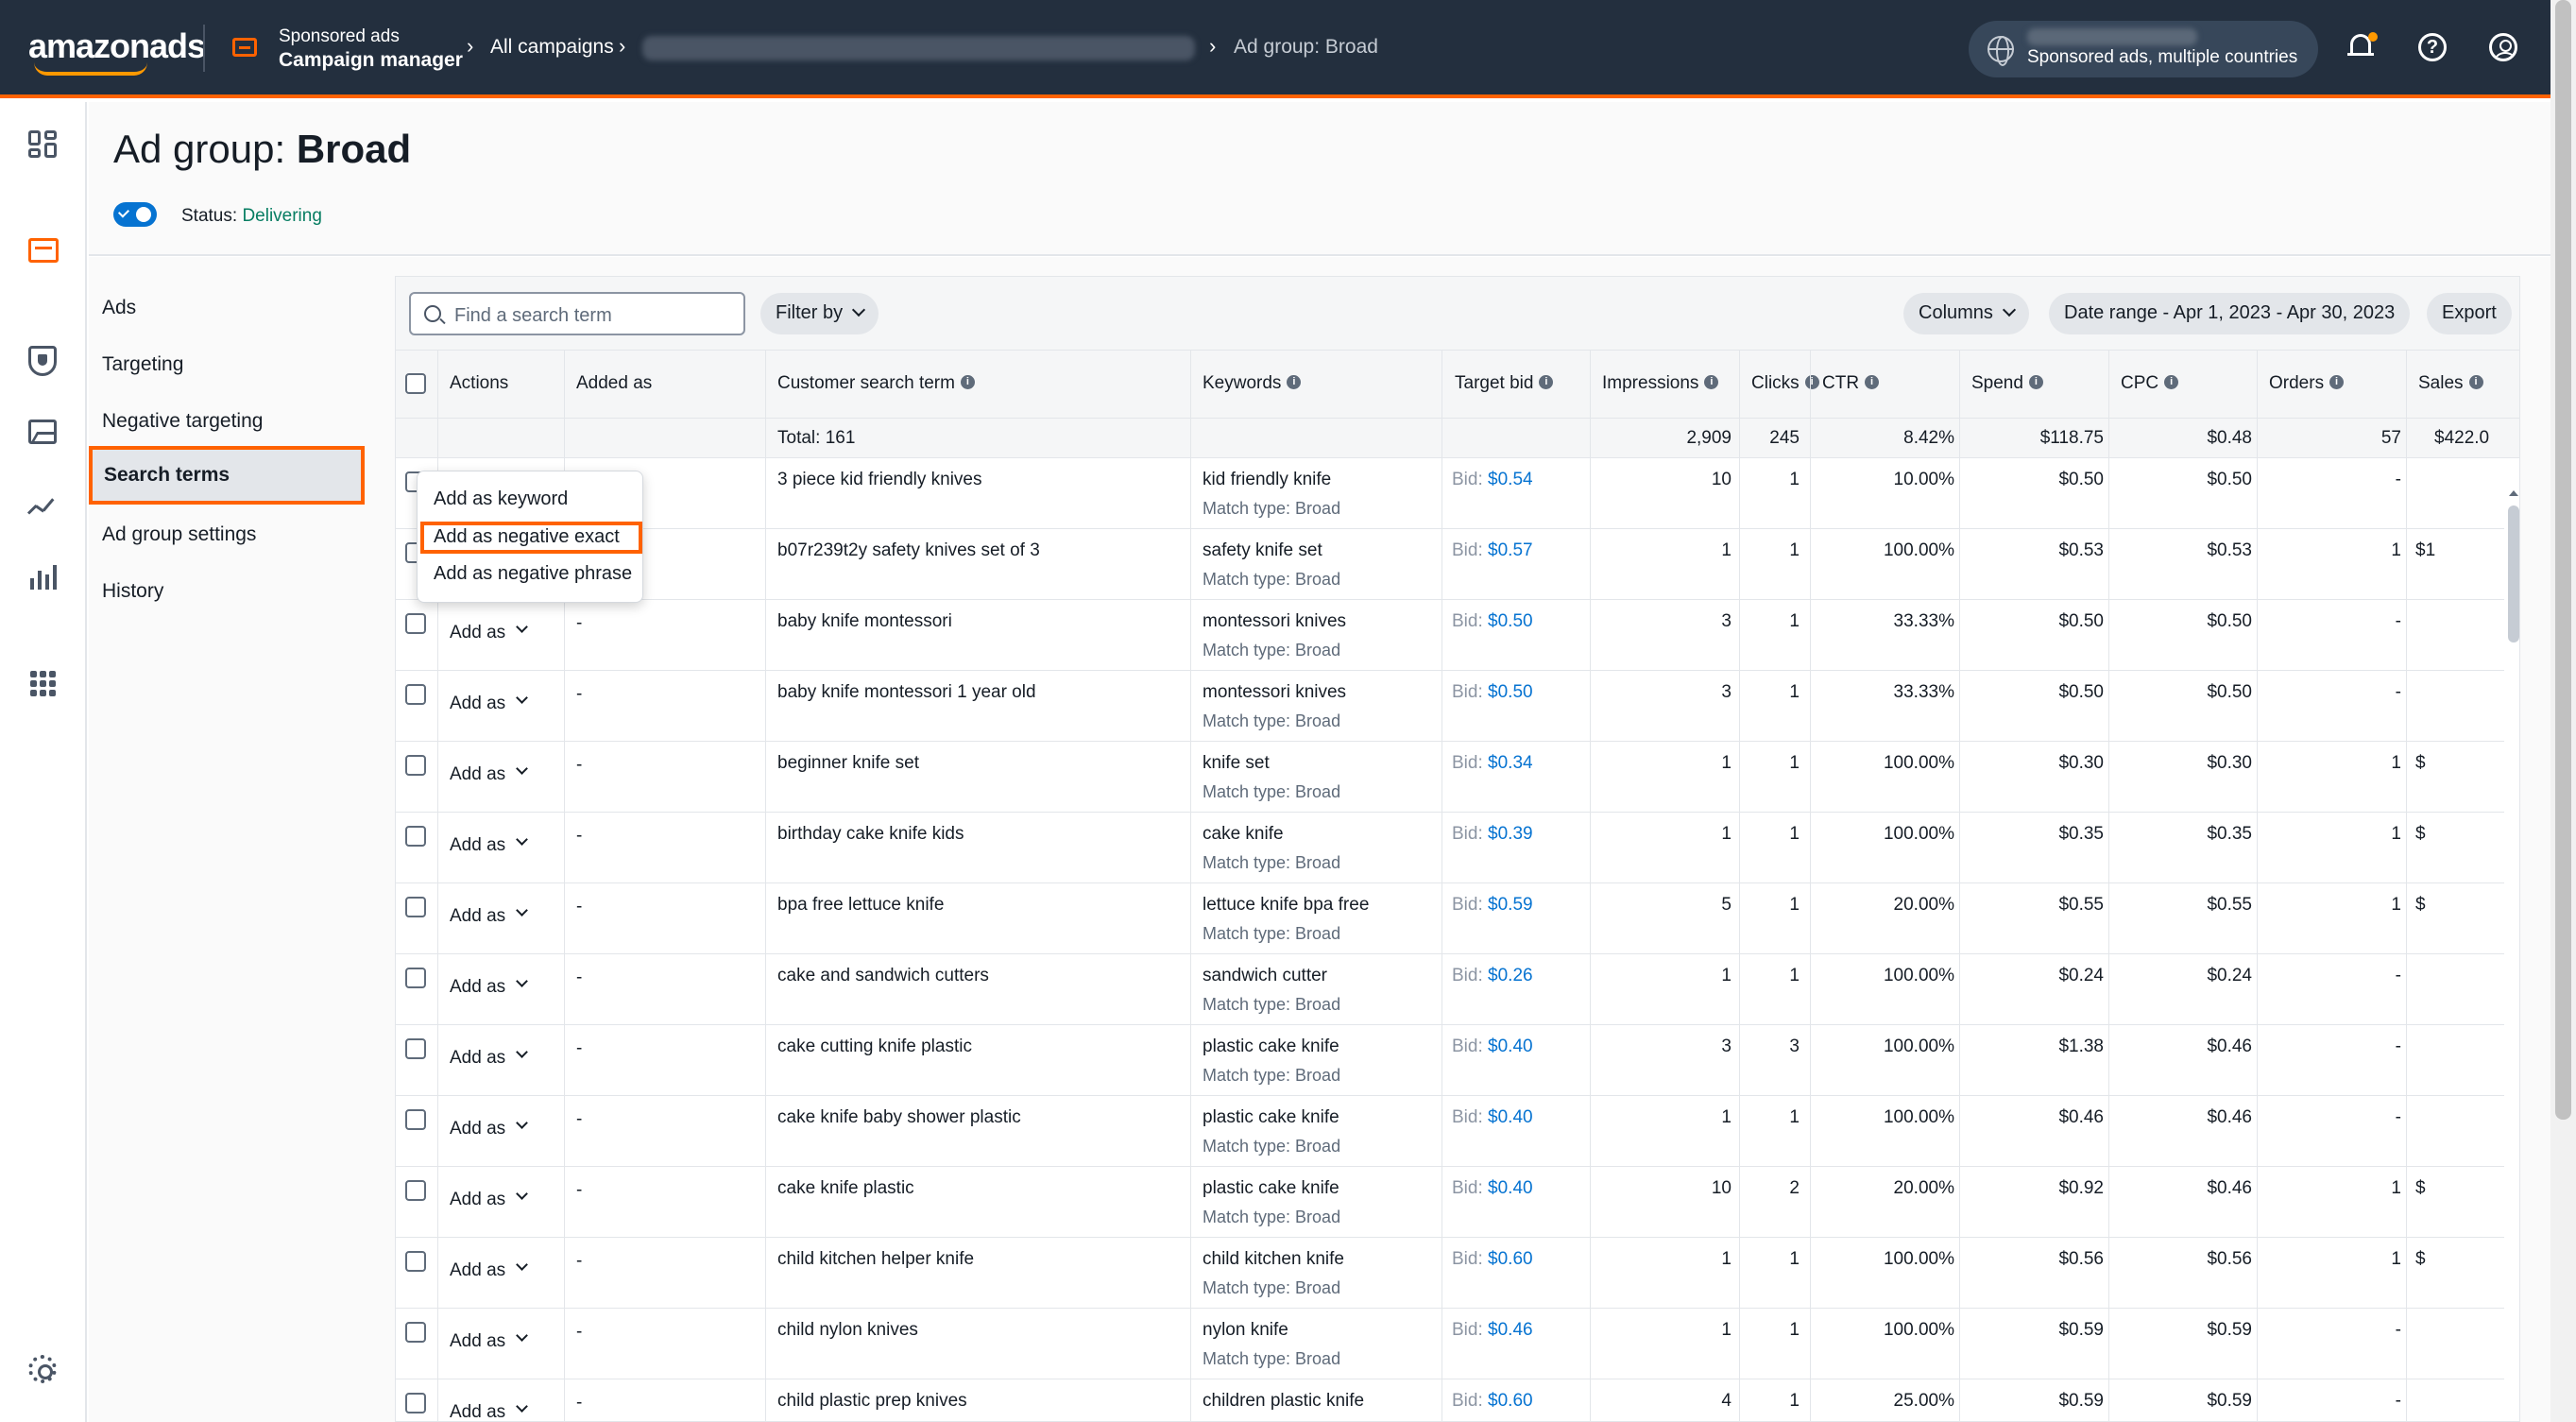 This screenshot has height=1422, width=2576. Describe the element at coordinates (2150, 383) in the screenshot. I see `header-cpc: CPC i` at that location.